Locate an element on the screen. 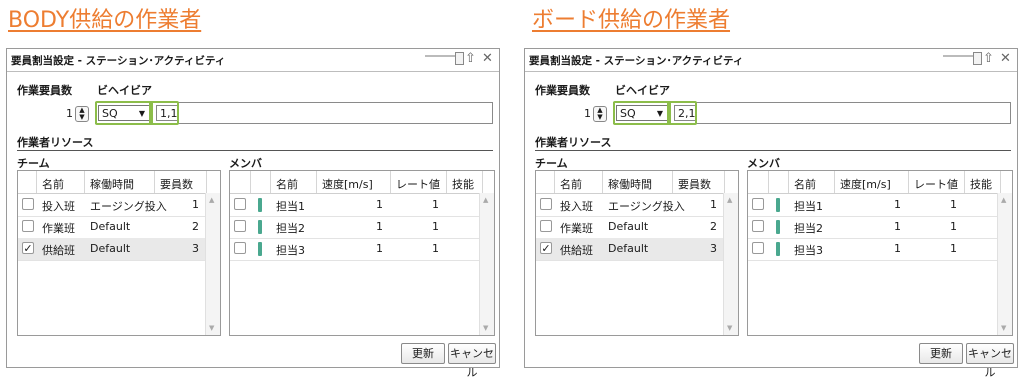 This screenshot has height=382, width=1024. team-grid: 名前 稼働時間 要員数 投入班 エージング投入 1 作業班 Default 2 is located at coordinates (637, 253).